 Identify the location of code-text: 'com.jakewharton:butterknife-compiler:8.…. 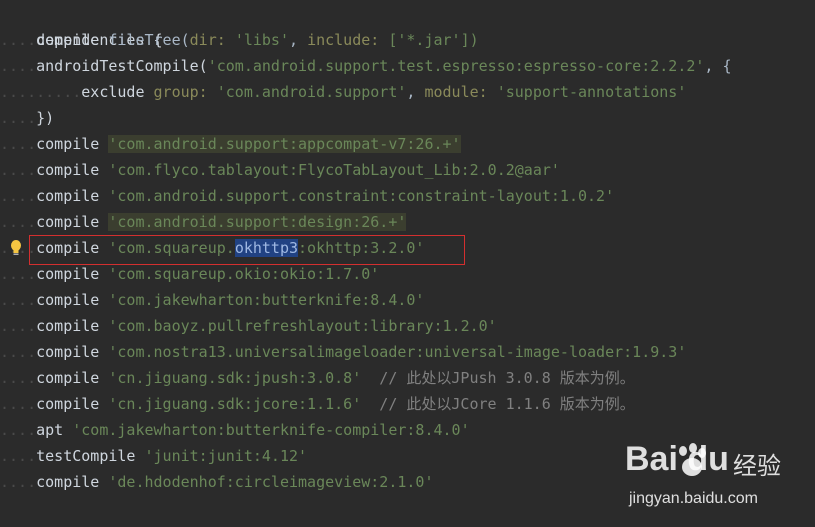
(271, 430).